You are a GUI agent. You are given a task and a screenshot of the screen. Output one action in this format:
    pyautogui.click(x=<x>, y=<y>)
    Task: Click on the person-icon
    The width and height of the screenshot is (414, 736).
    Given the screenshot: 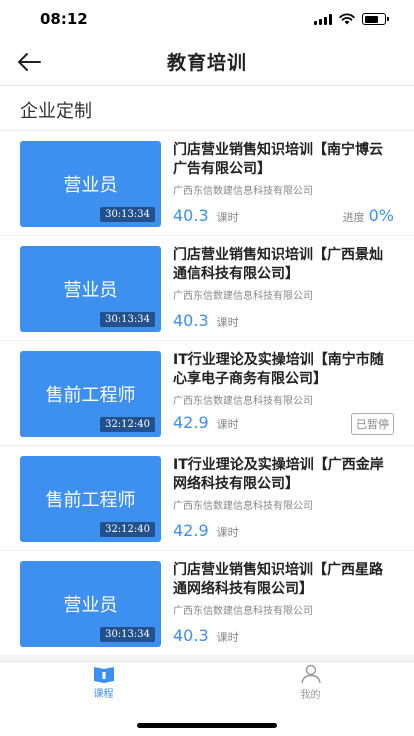 What is the action you would take?
    pyautogui.click(x=310, y=673)
    